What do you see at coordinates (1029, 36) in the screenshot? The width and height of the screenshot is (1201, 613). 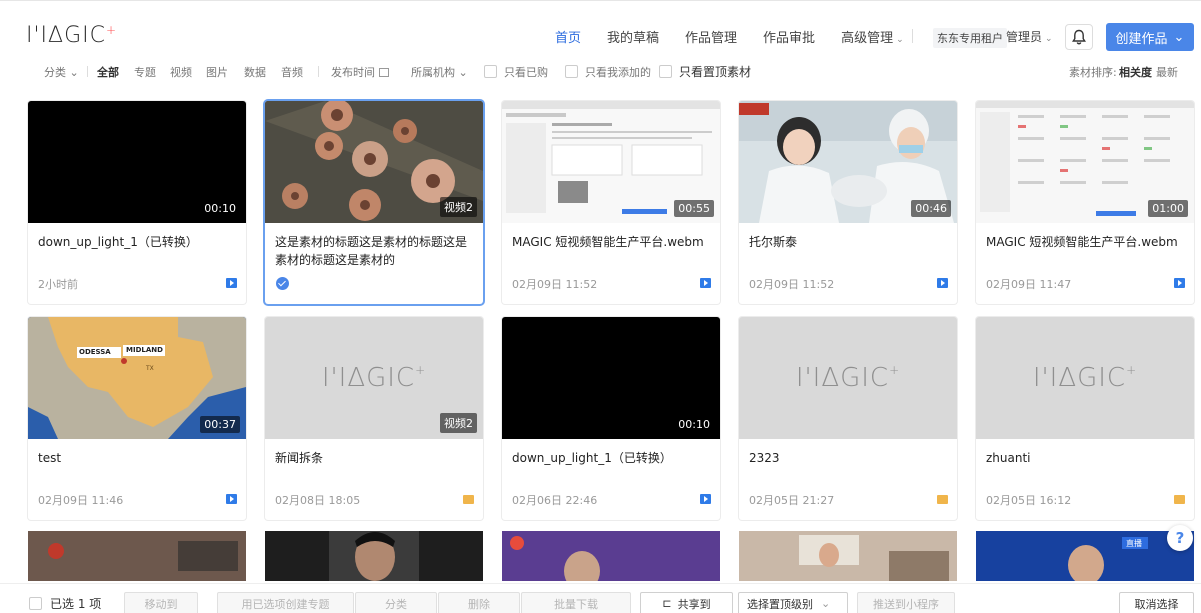 I see `role-dropdown: 管理员 ⌄` at bounding box center [1029, 36].